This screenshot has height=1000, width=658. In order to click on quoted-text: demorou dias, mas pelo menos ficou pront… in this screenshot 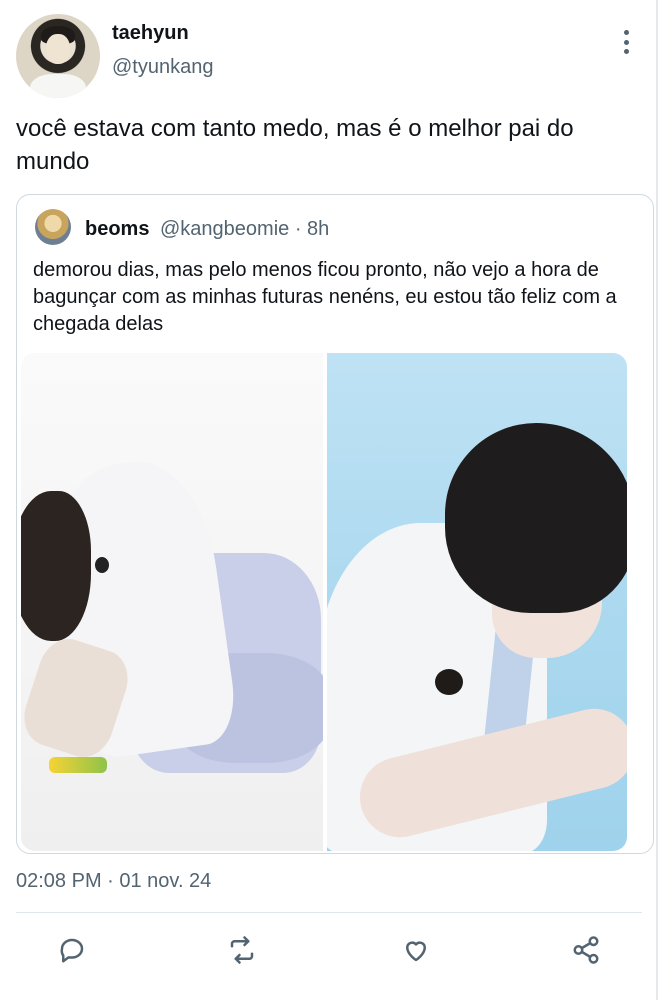, I will do `click(325, 297)`.